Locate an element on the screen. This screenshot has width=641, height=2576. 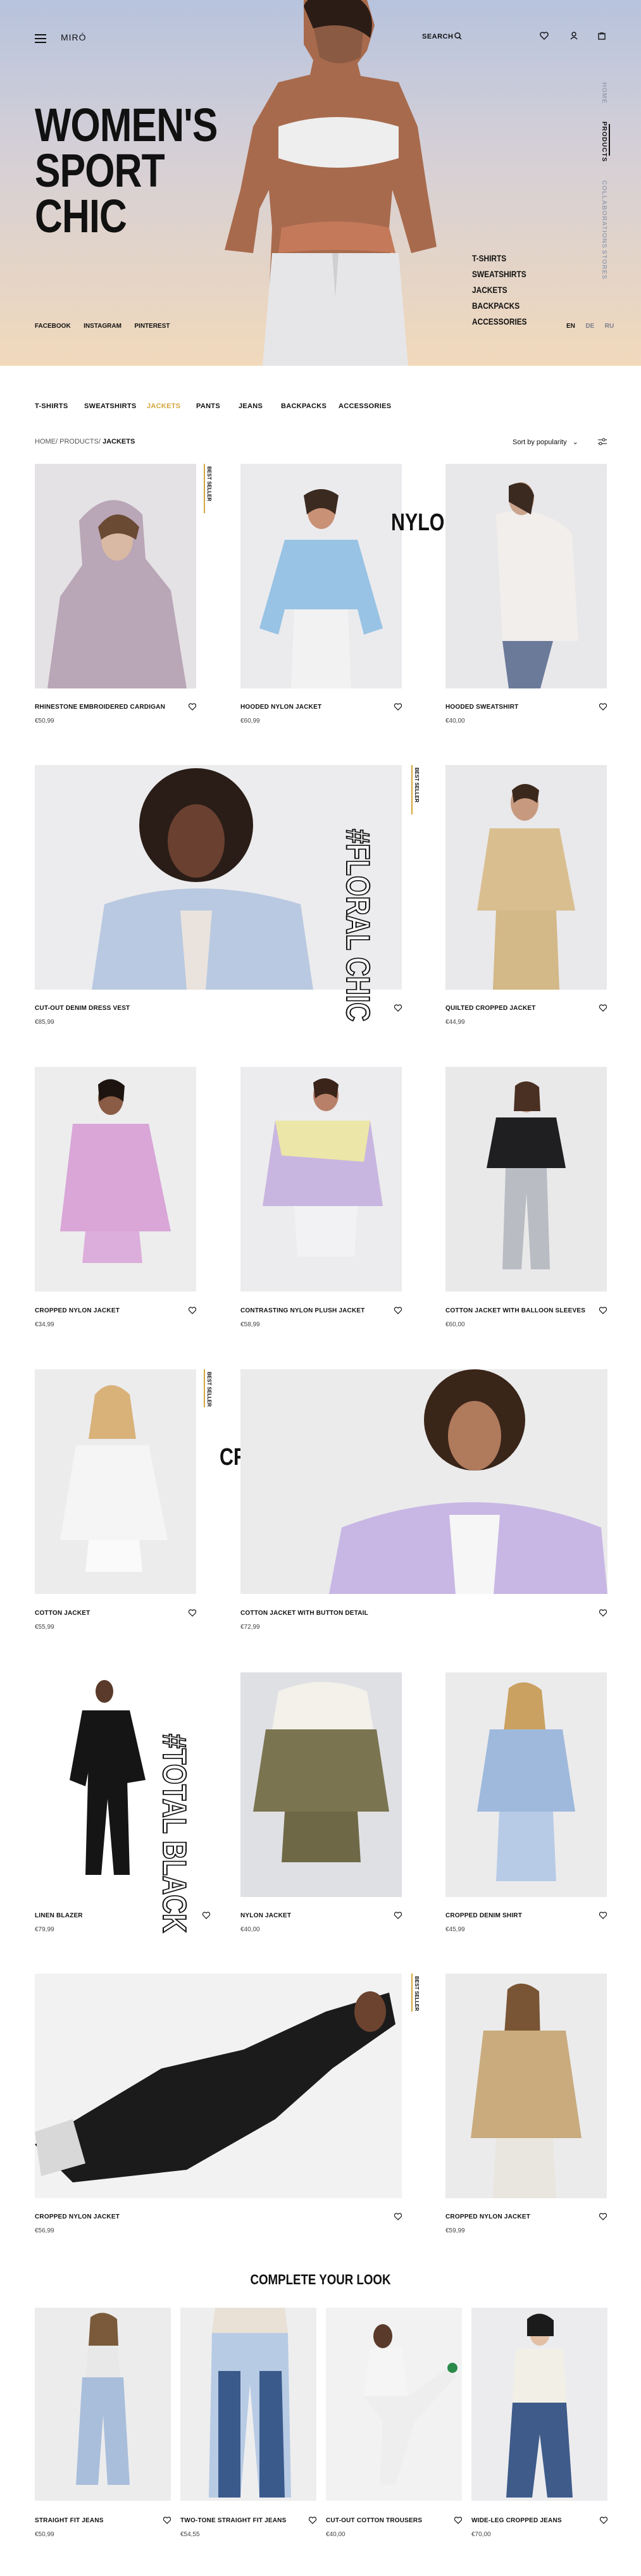
user-icon is located at coordinates (574, 36).